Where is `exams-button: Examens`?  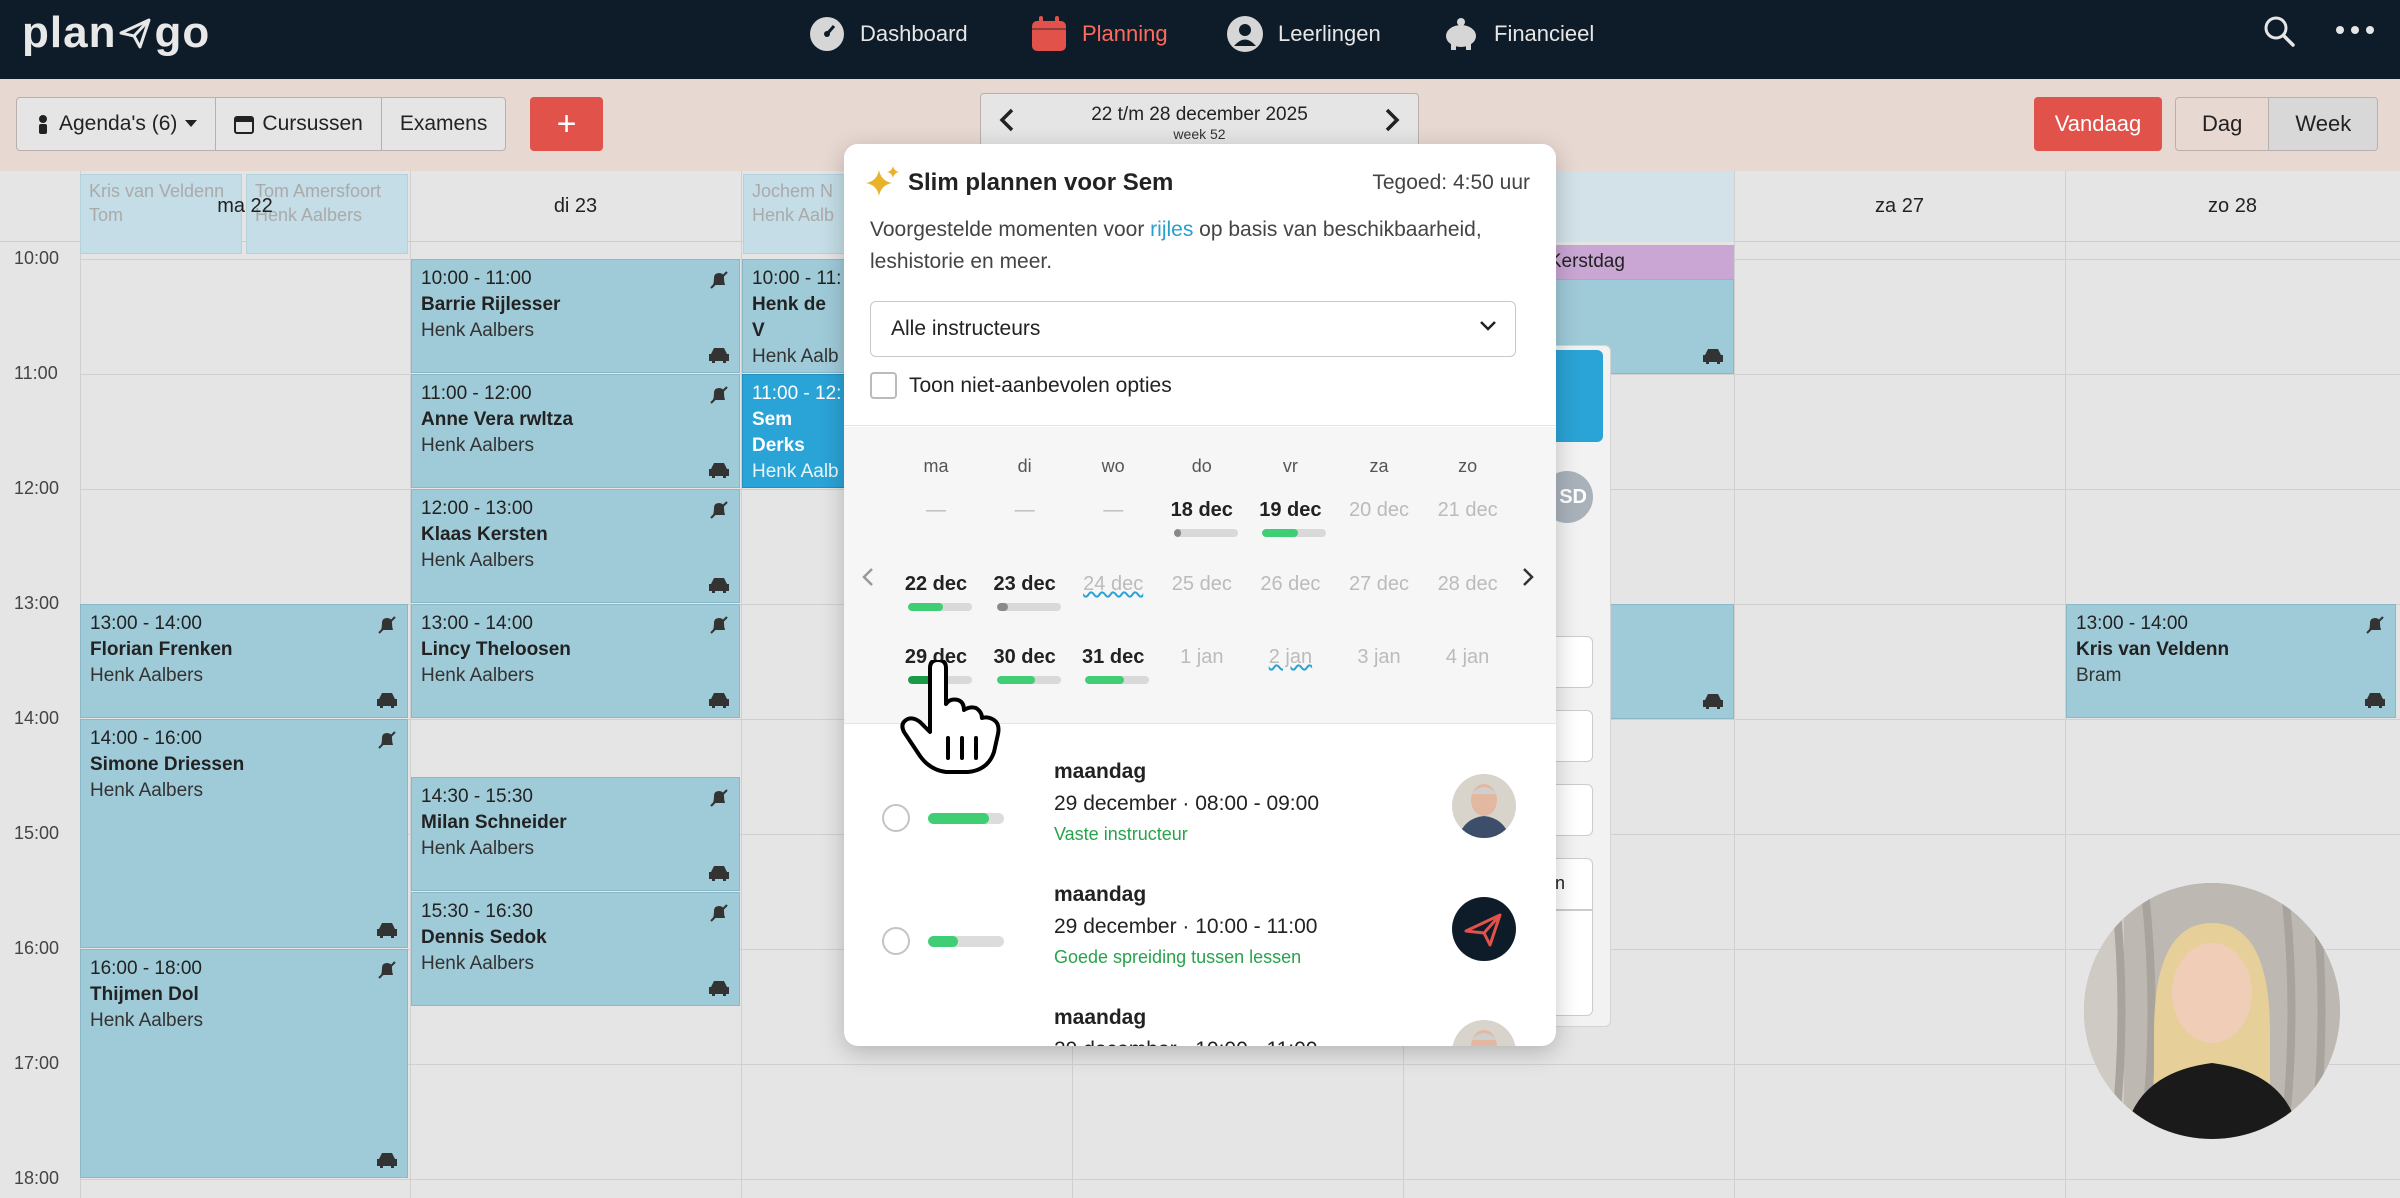
exams-button: Examens is located at coordinates (444, 124).